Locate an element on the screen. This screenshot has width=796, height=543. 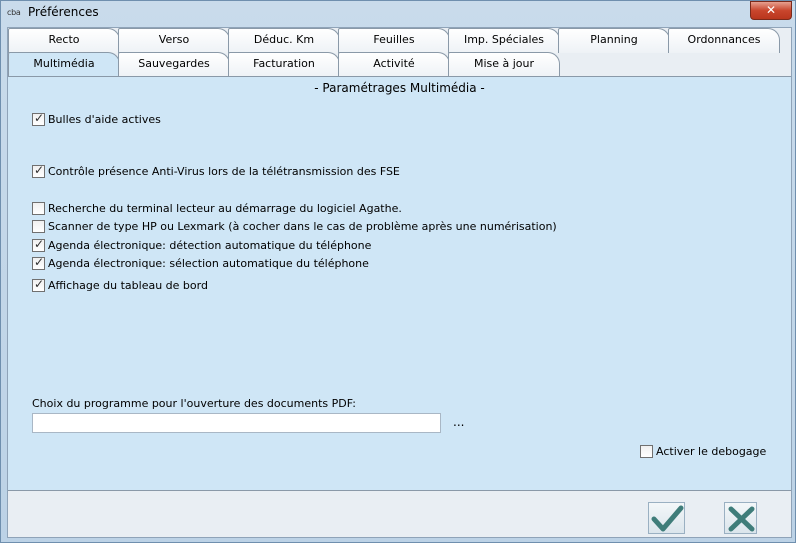
pdf-program-input is located at coordinates (236, 423).